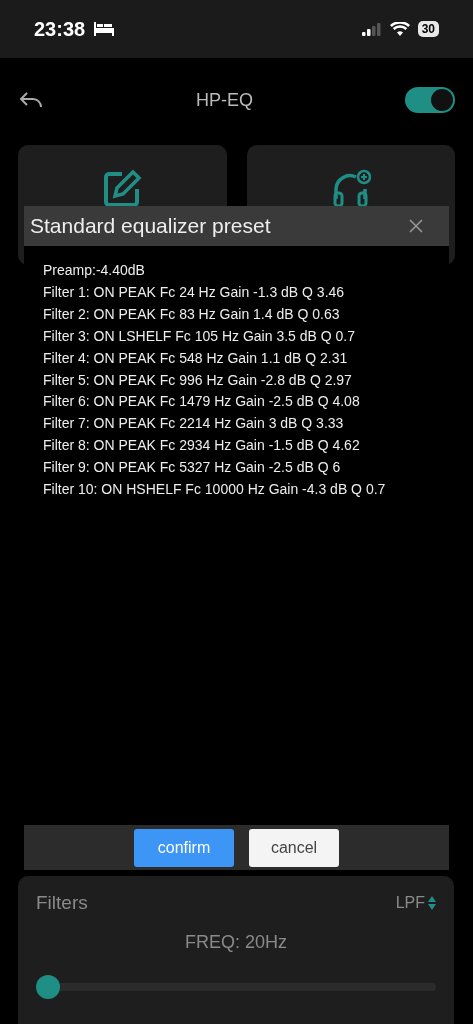  What do you see at coordinates (104, 29) in the screenshot?
I see `bed-icon` at bounding box center [104, 29].